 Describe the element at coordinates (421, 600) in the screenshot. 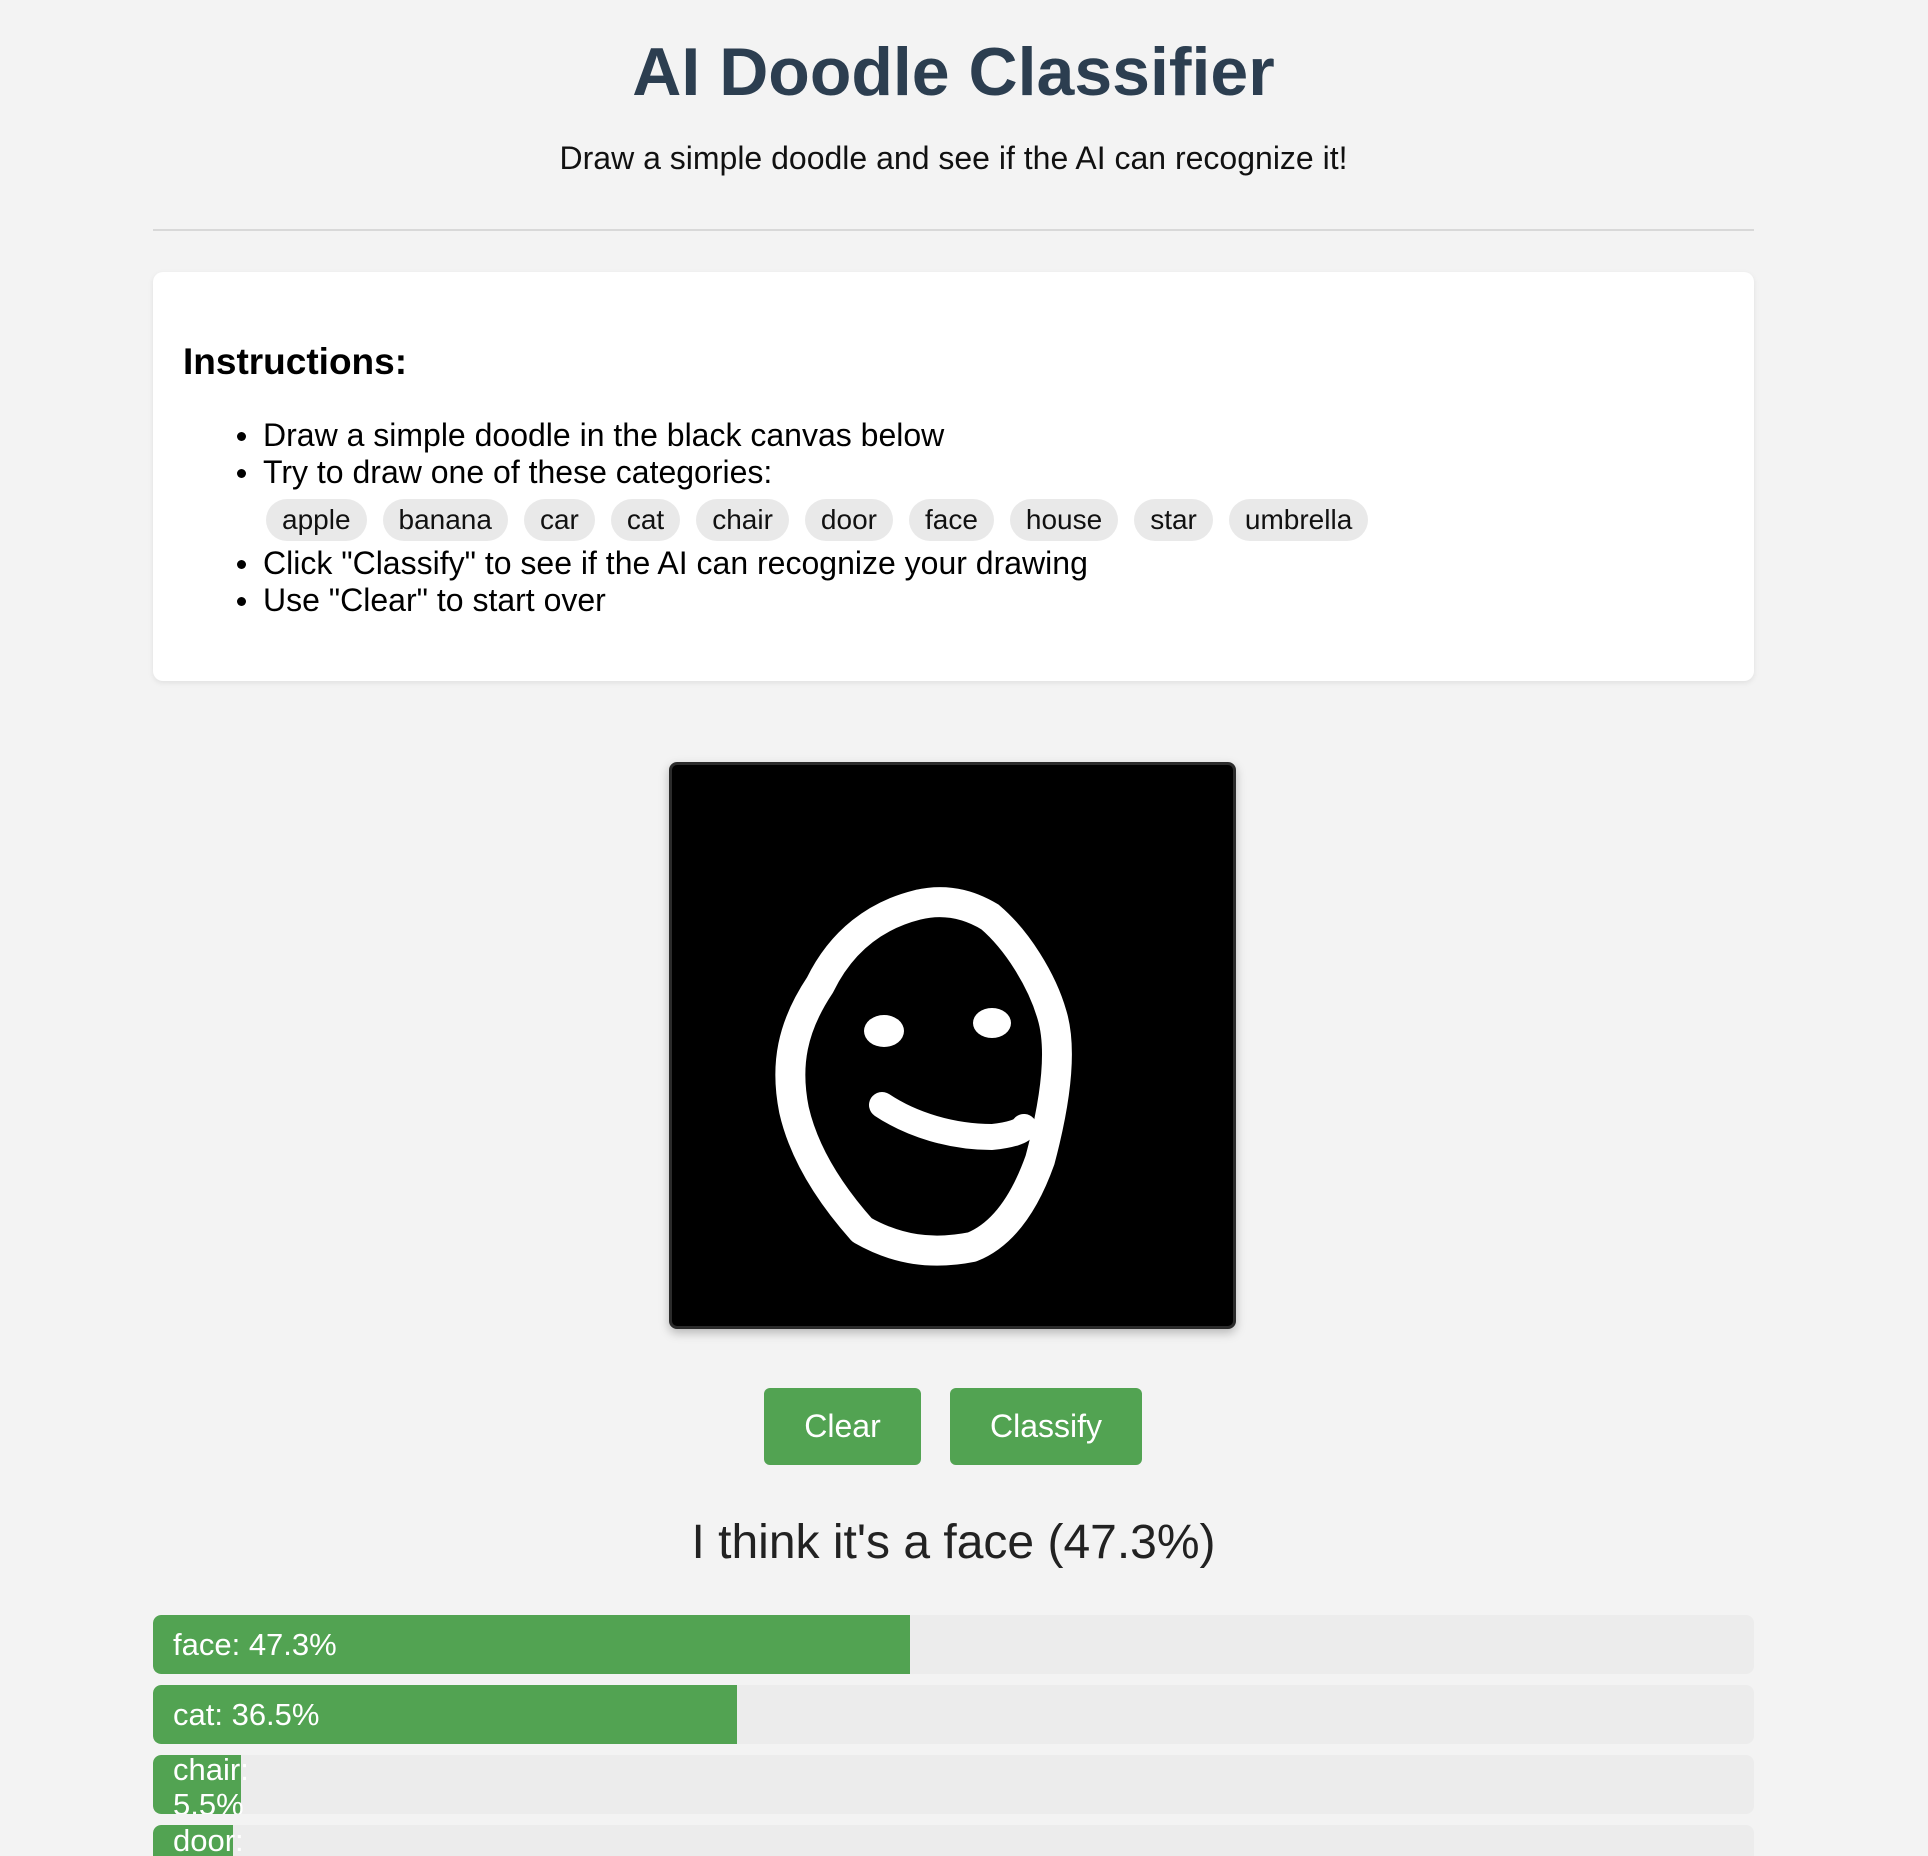

I see `instruction-item: Use "Clear" to start over` at that location.